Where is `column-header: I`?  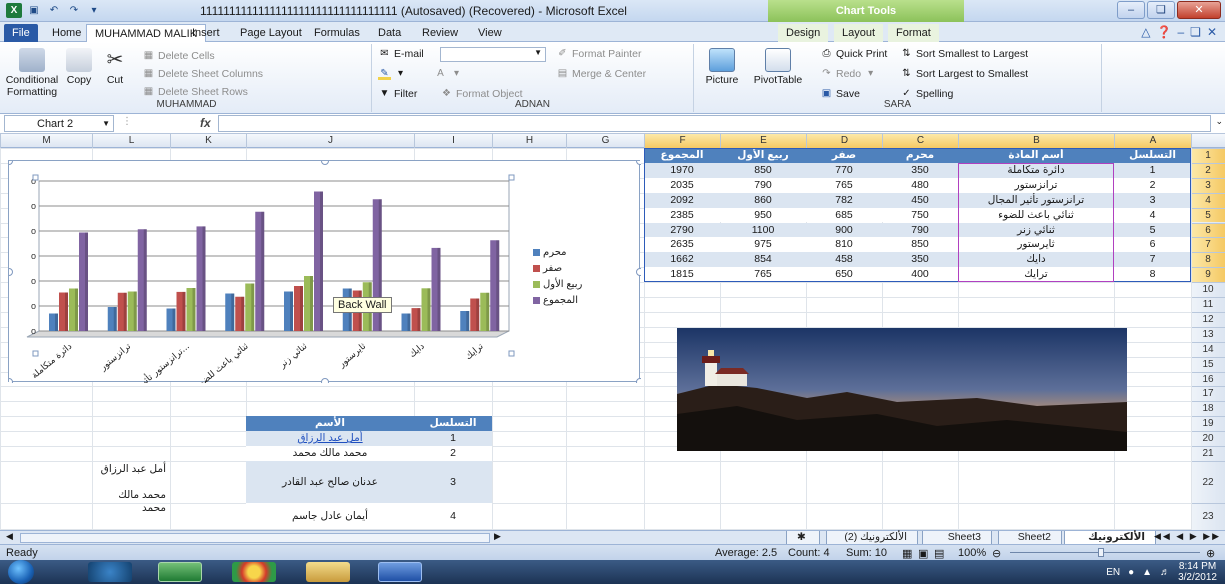 column-header: I is located at coordinates (453, 141).